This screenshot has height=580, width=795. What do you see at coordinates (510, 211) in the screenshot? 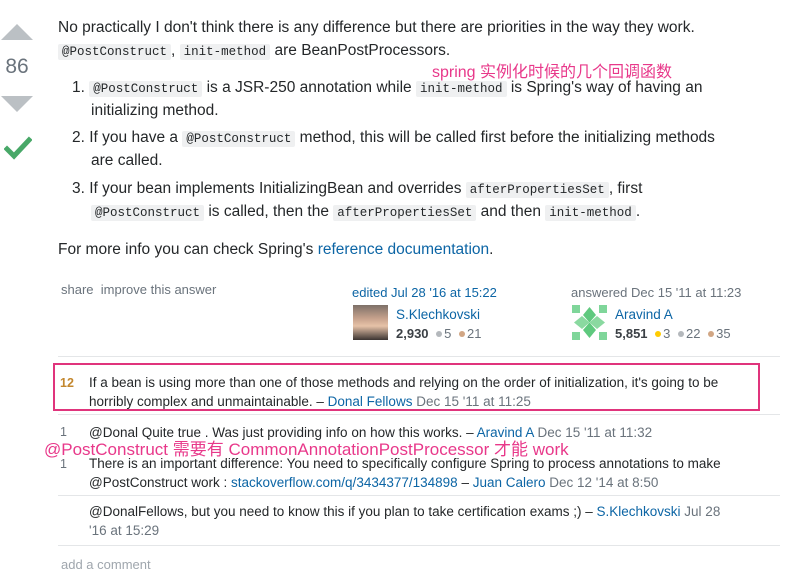
I see `list-text: and then` at bounding box center [510, 211].